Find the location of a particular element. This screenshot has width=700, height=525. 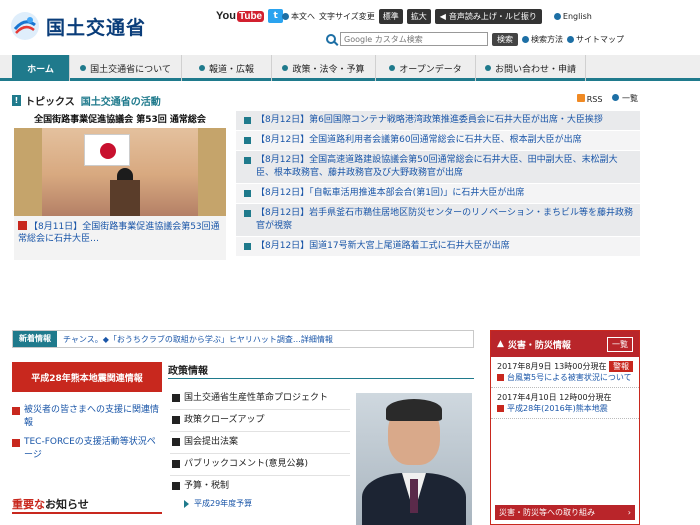

sitemap-link: サイトマップ is located at coordinates (595, 39).